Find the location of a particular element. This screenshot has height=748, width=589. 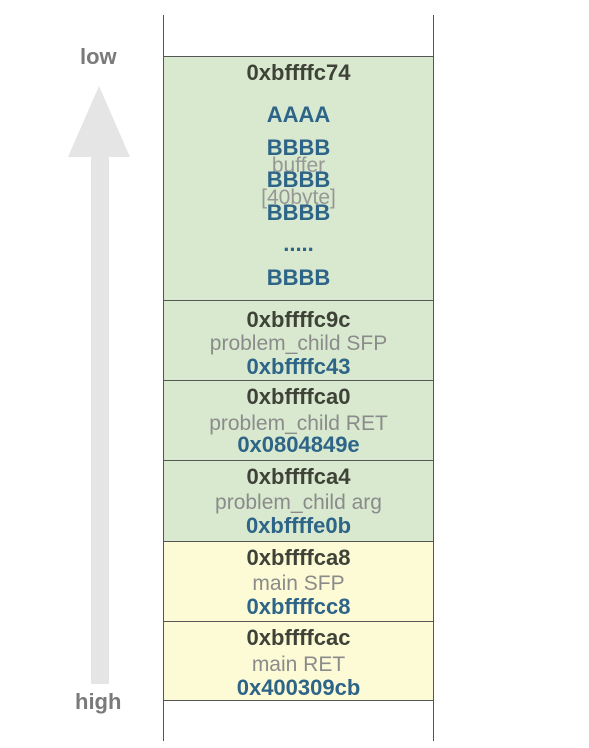

up-arrow-icon is located at coordinates (99, 385).